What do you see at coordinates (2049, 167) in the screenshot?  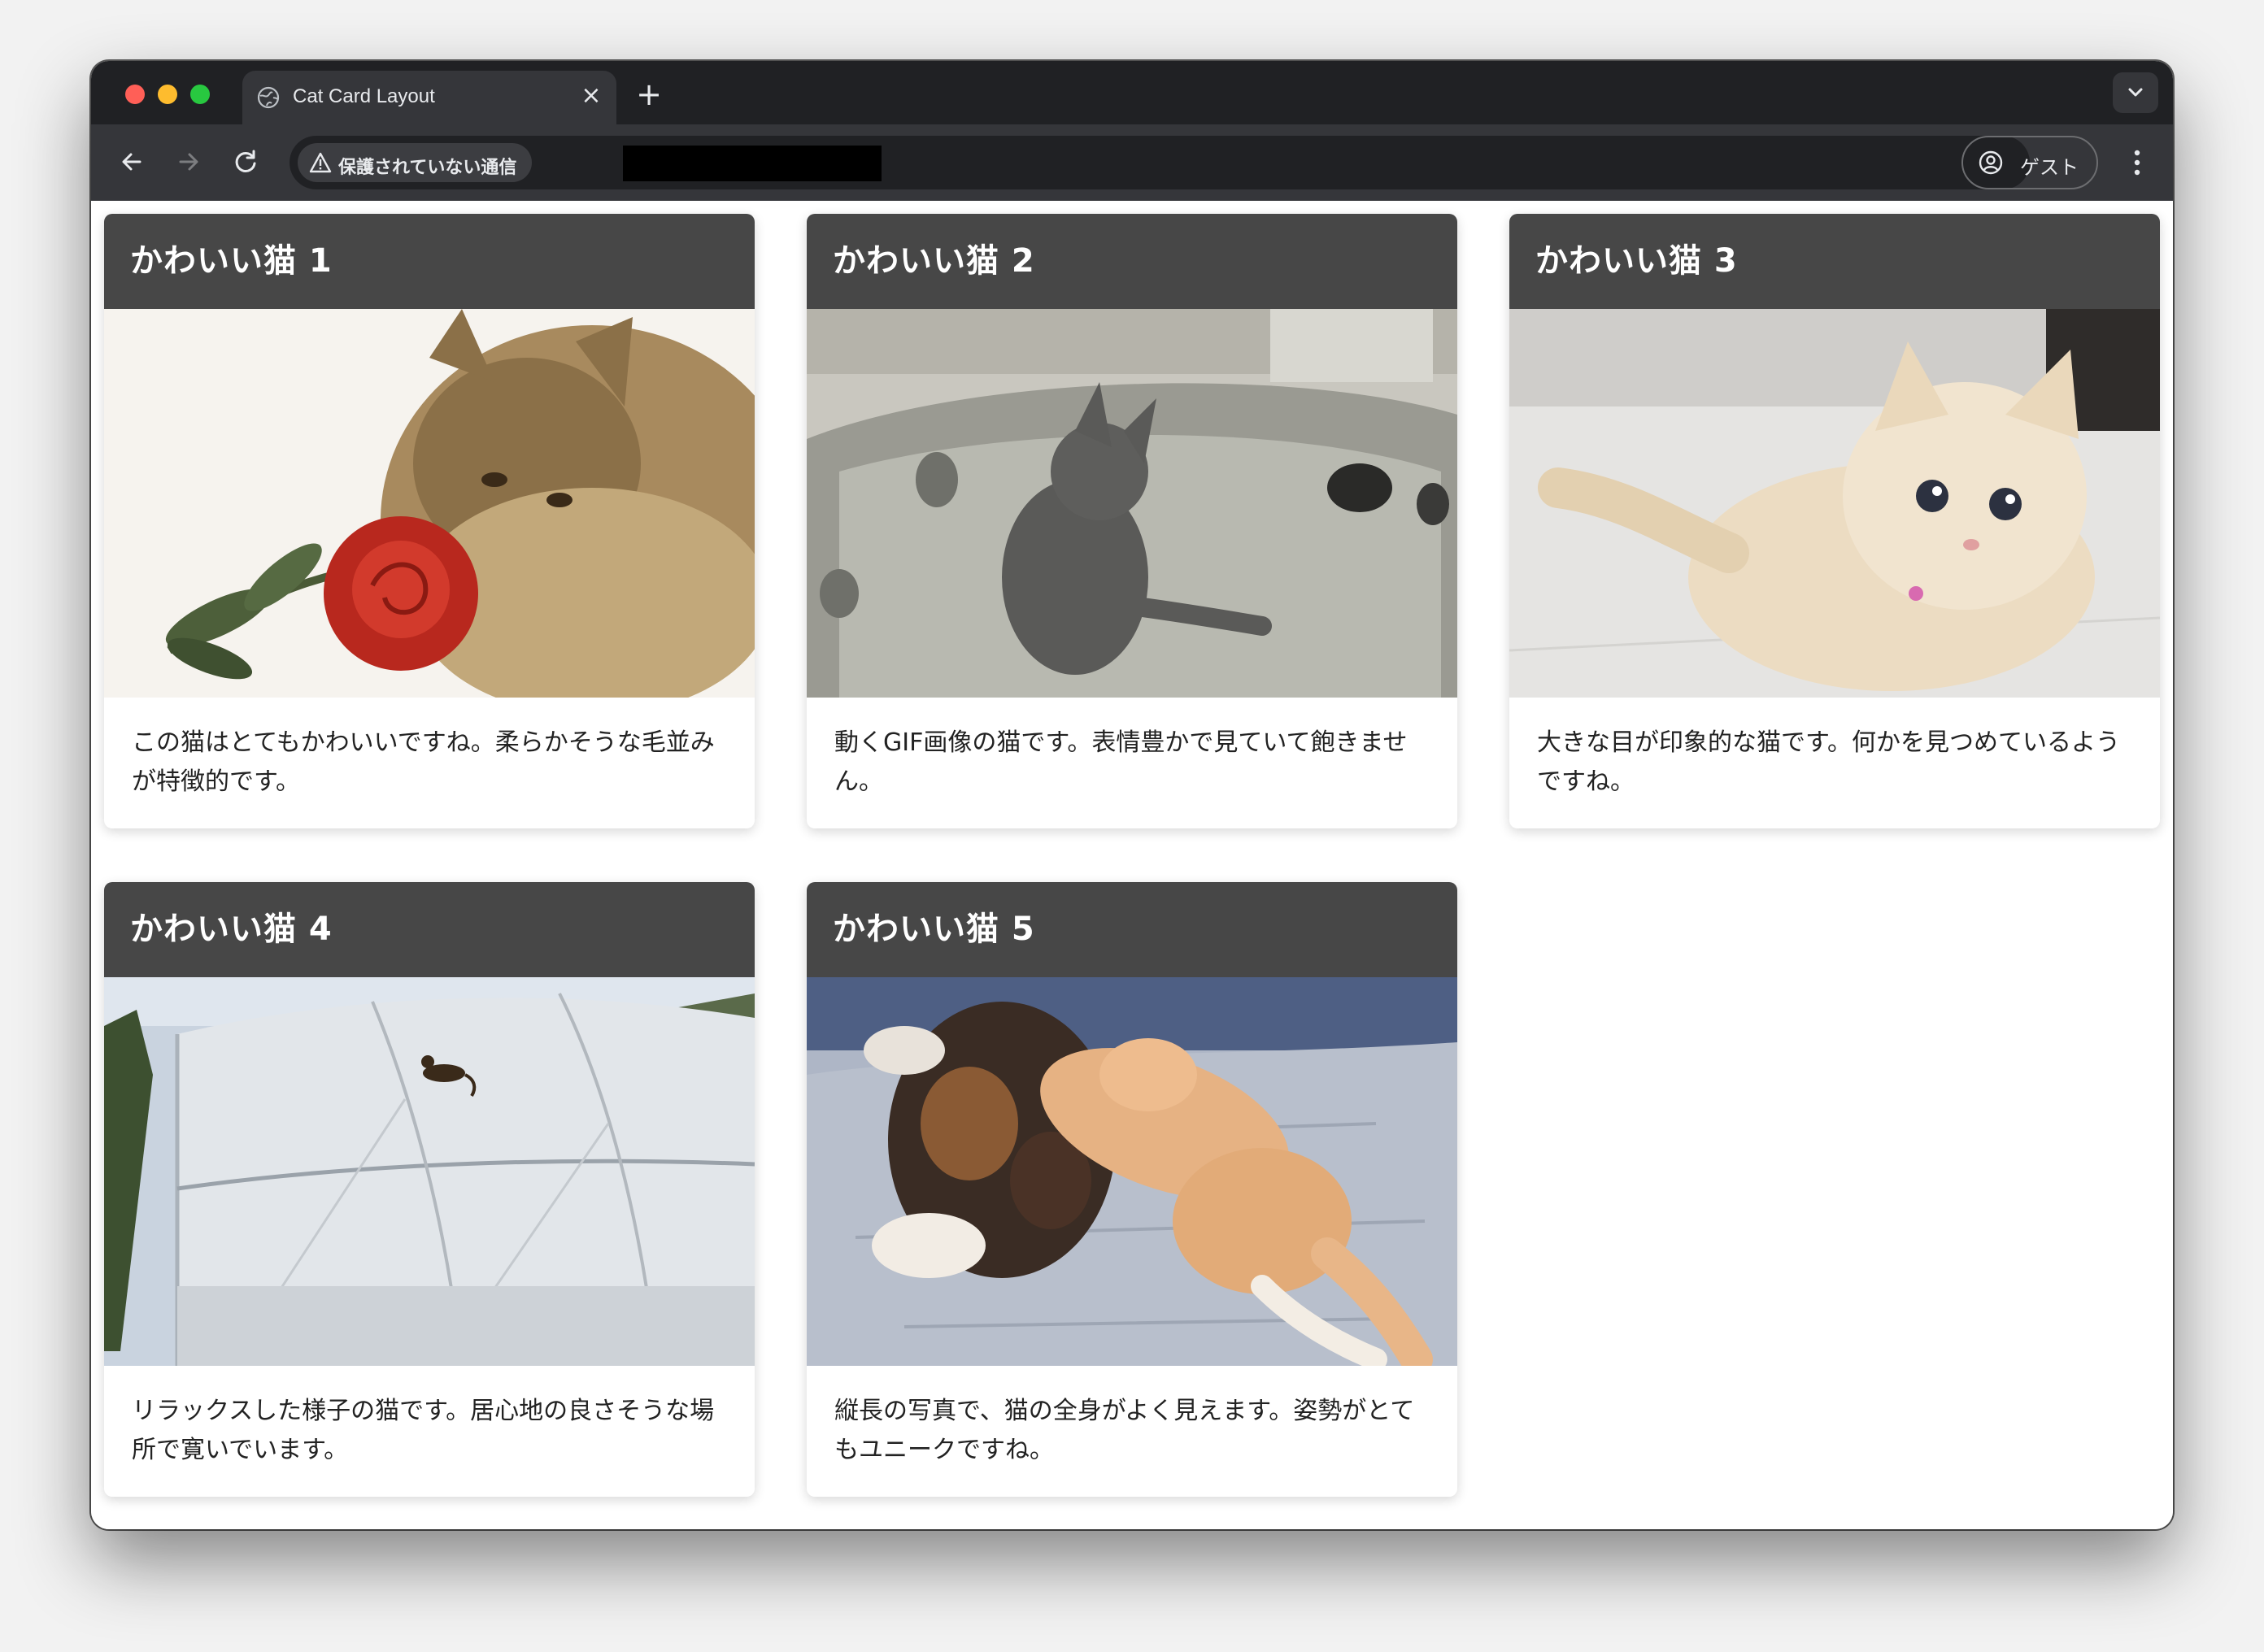 I see `profile-label: ゲスト` at bounding box center [2049, 167].